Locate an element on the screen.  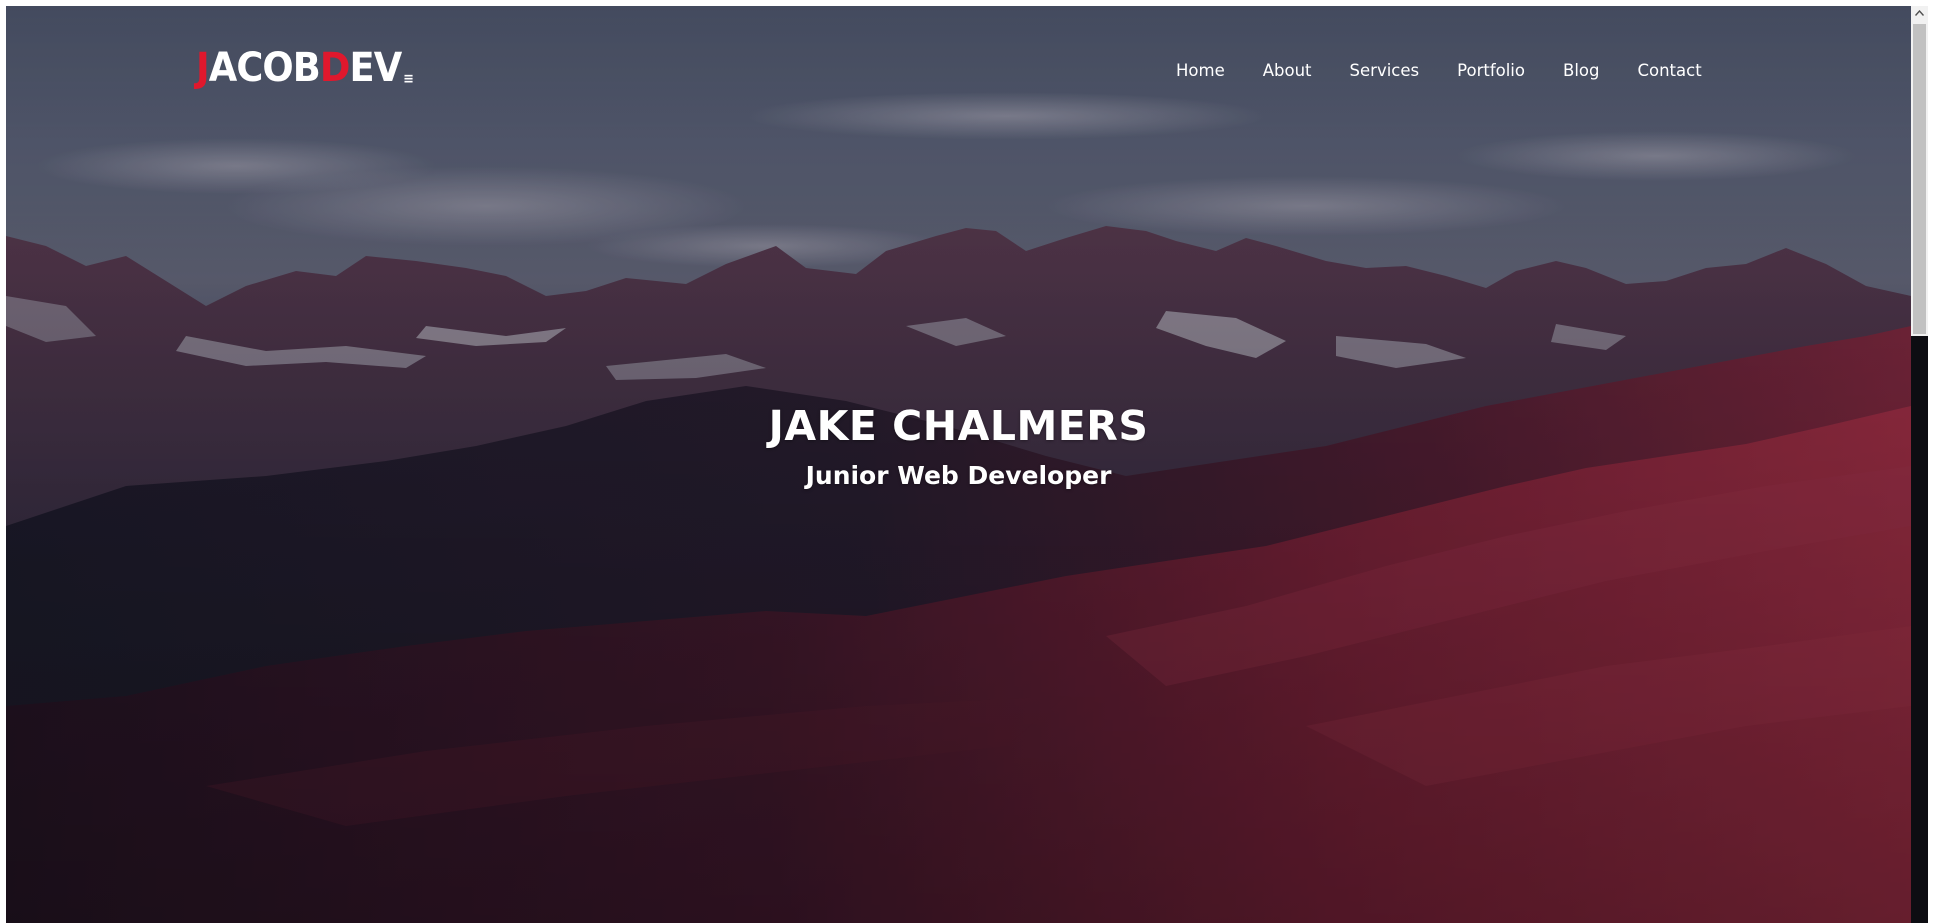
hero-name: JAKE CHALMERS is located at coordinates (958, 426).